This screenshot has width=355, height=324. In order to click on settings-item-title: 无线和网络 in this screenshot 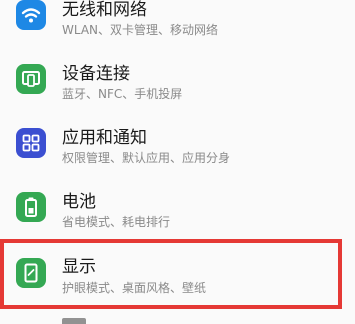, I will do `click(104, 10)`.